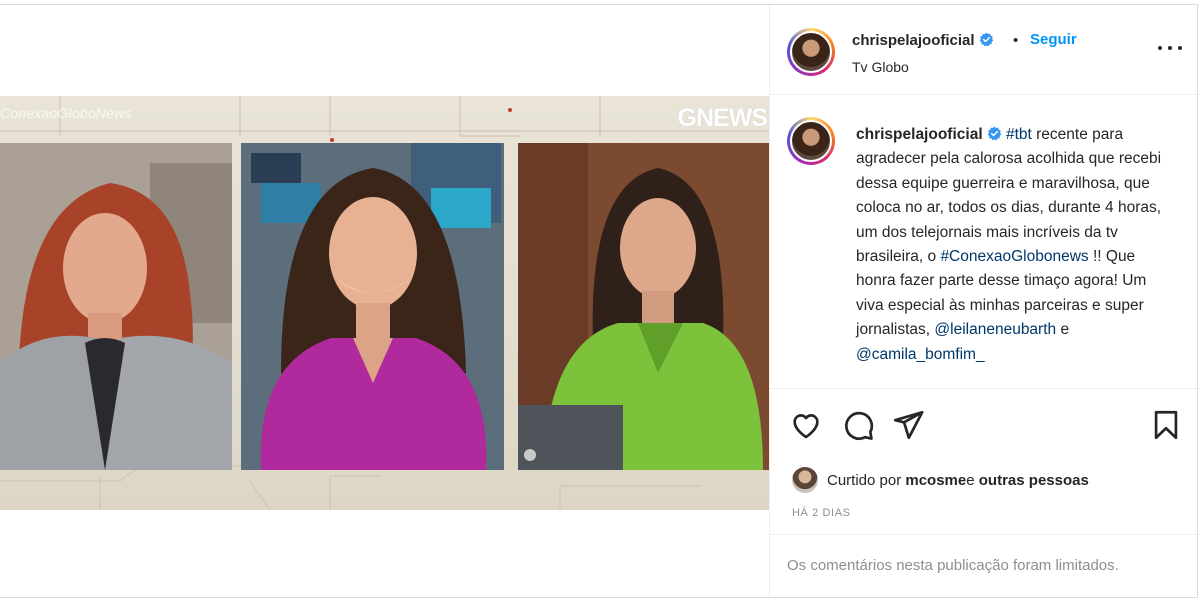 Image resolution: width=1200 pixels, height=600 pixels. Describe the element at coordinates (1014, 256) in the screenshot. I see `hashtag-conexaoglobonews: #ConexaoGlobonews` at that location.